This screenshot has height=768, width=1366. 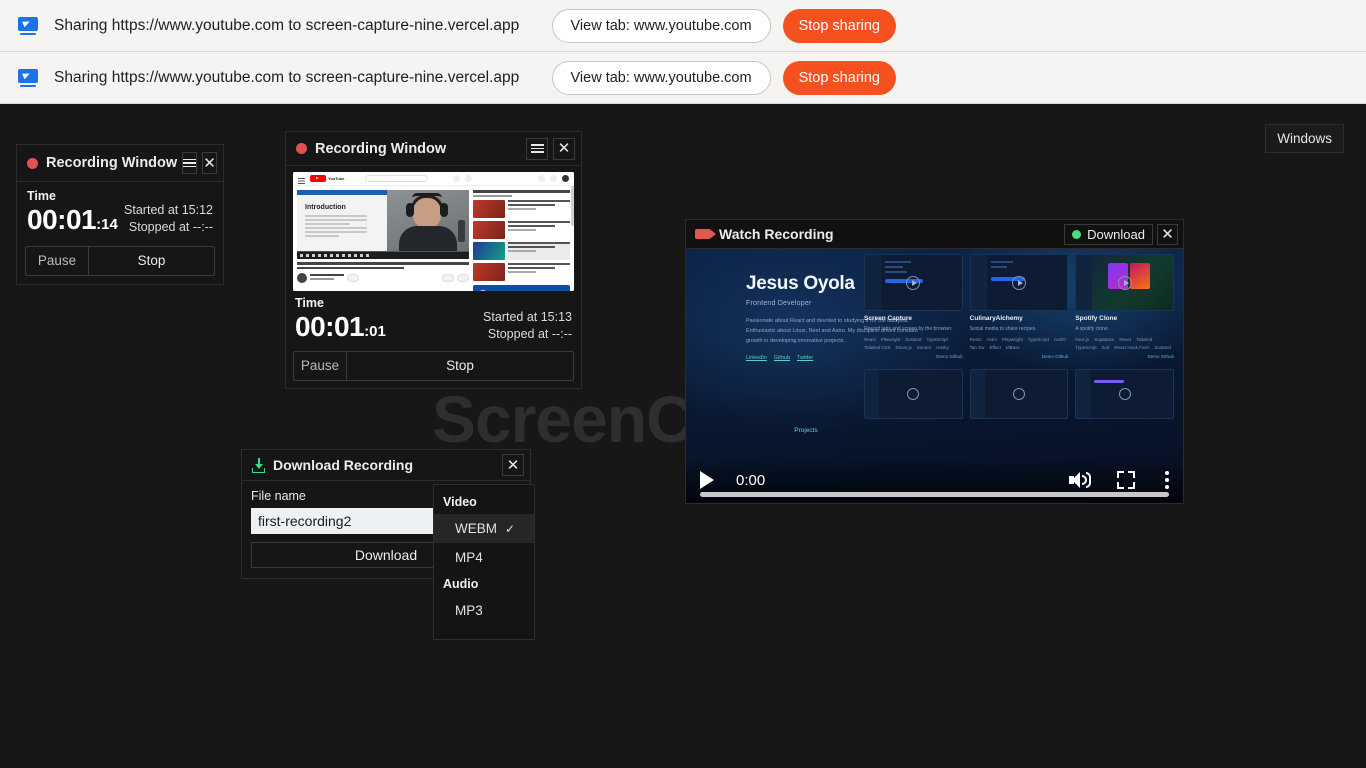 I want to click on more-vertical-icon, so click(x=1167, y=480).